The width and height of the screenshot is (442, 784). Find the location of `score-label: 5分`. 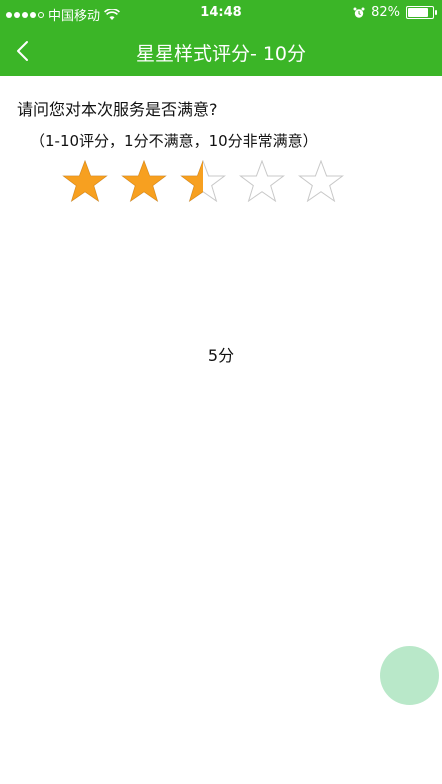

score-label: 5分 is located at coordinates (221, 355).